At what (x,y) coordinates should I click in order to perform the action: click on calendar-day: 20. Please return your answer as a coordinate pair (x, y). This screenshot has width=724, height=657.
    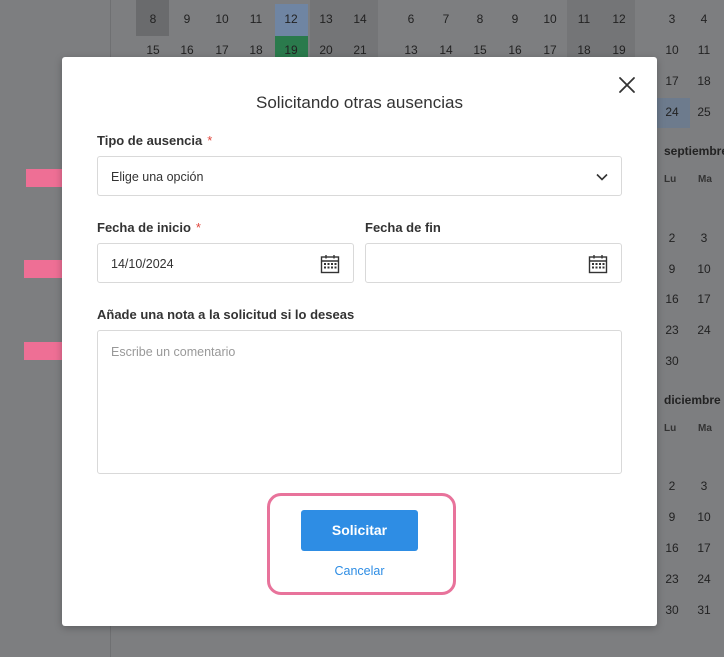
    Looking at the image, I should click on (326, 50).